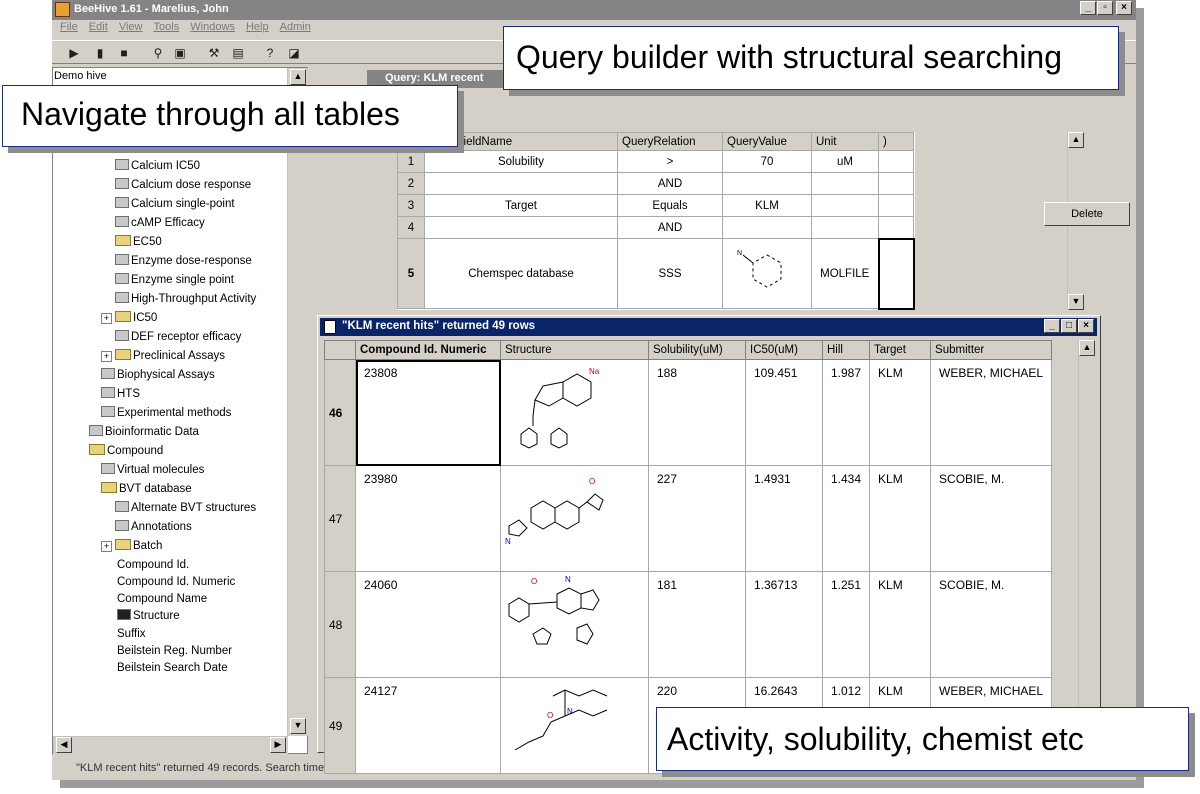  I want to click on tree-item: Calcium IC50, so click(157, 166).